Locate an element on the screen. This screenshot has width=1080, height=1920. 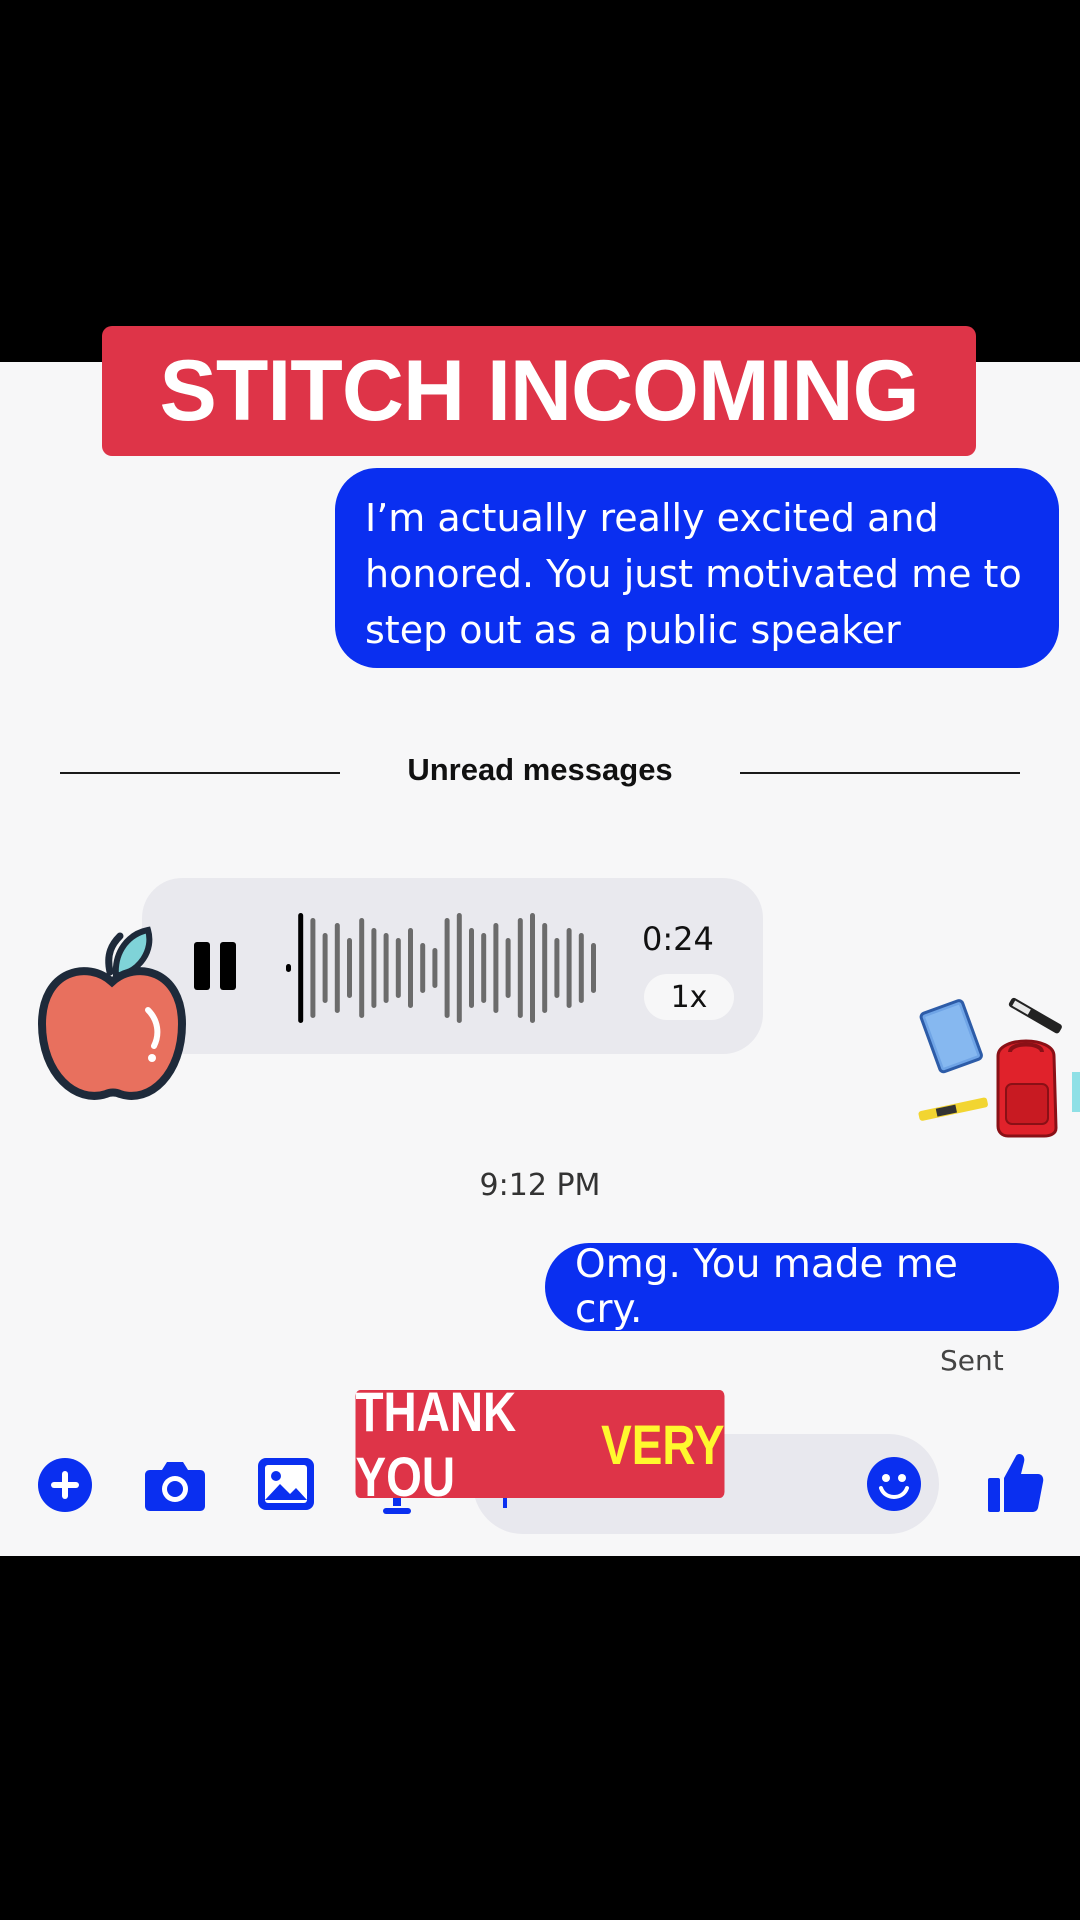
outgoing-message-bubble-2: Omg. You made me cry. is located at coordinates (802, 1287).